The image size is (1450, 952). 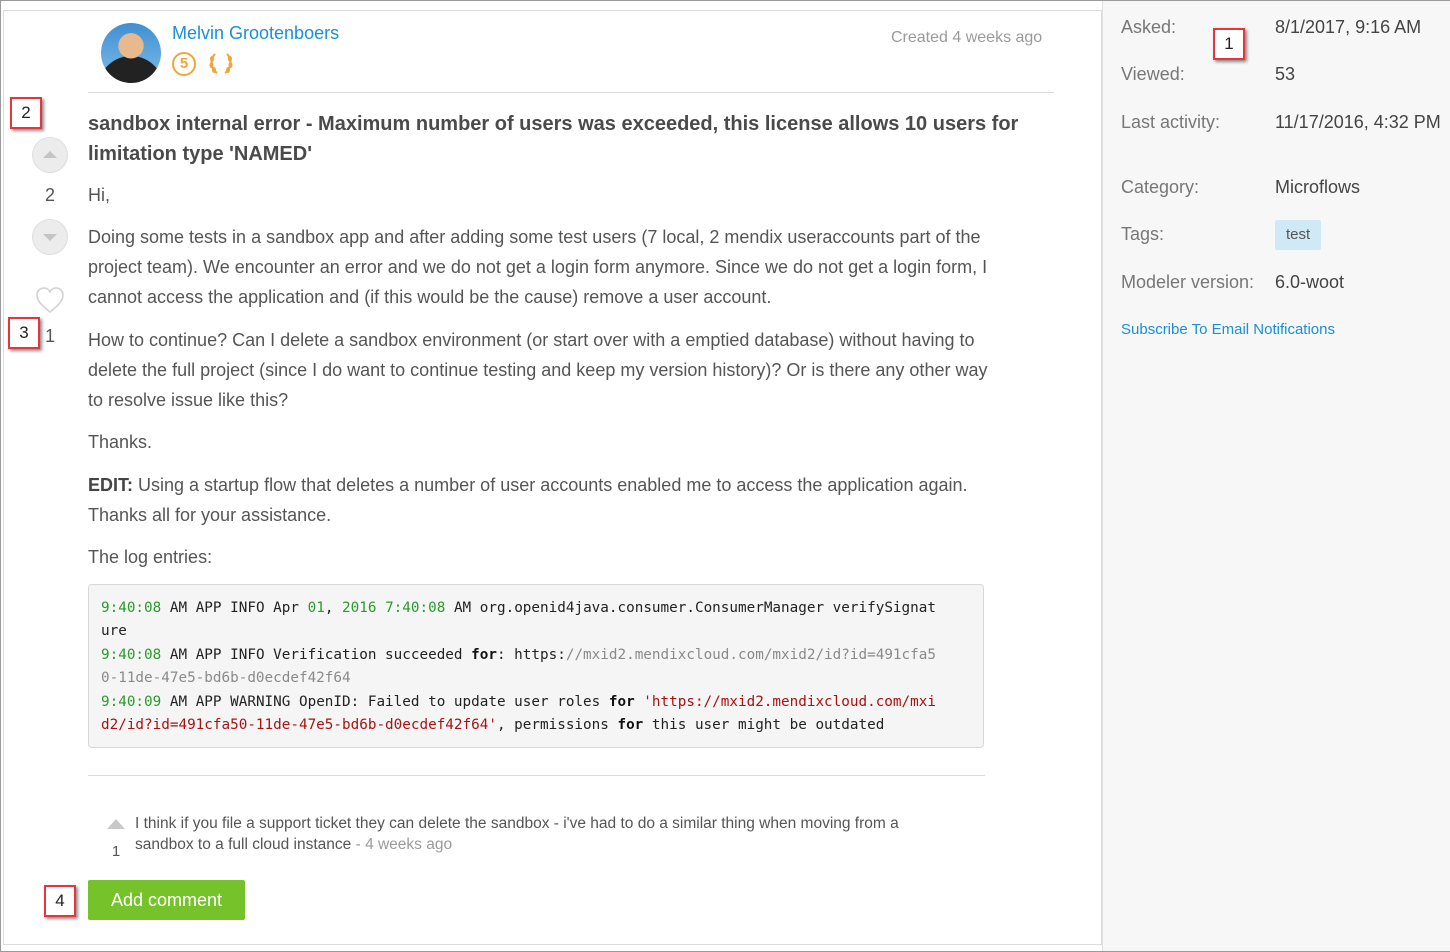 I want to click on category-value: Microflows, so click(x=1317, y=187).